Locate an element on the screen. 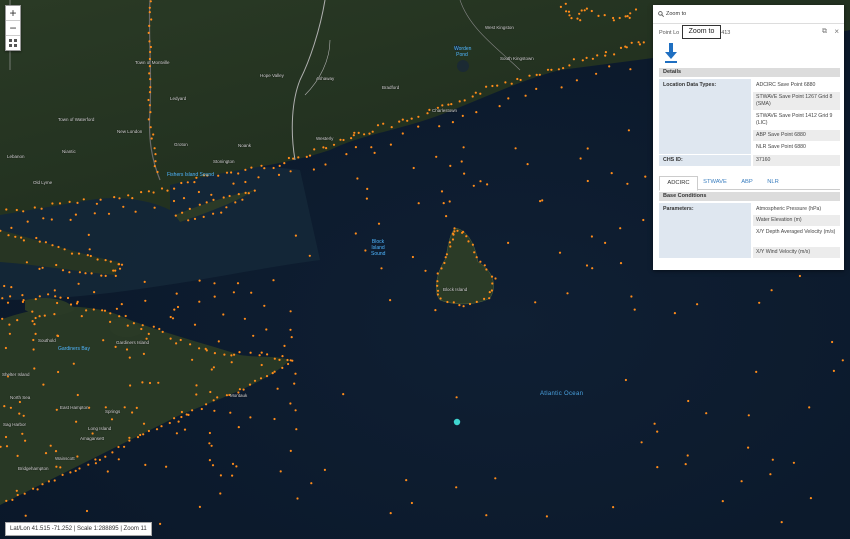  close-icon: × is located at coordinates (836, 31).